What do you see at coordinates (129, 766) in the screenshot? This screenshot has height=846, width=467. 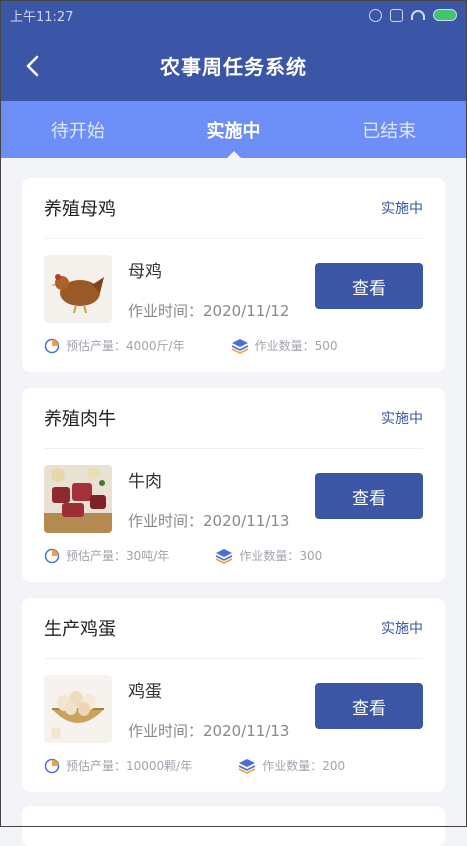 I see `estimate-text: 预估产量：10000颗/年` at bounding box center [129, 766].